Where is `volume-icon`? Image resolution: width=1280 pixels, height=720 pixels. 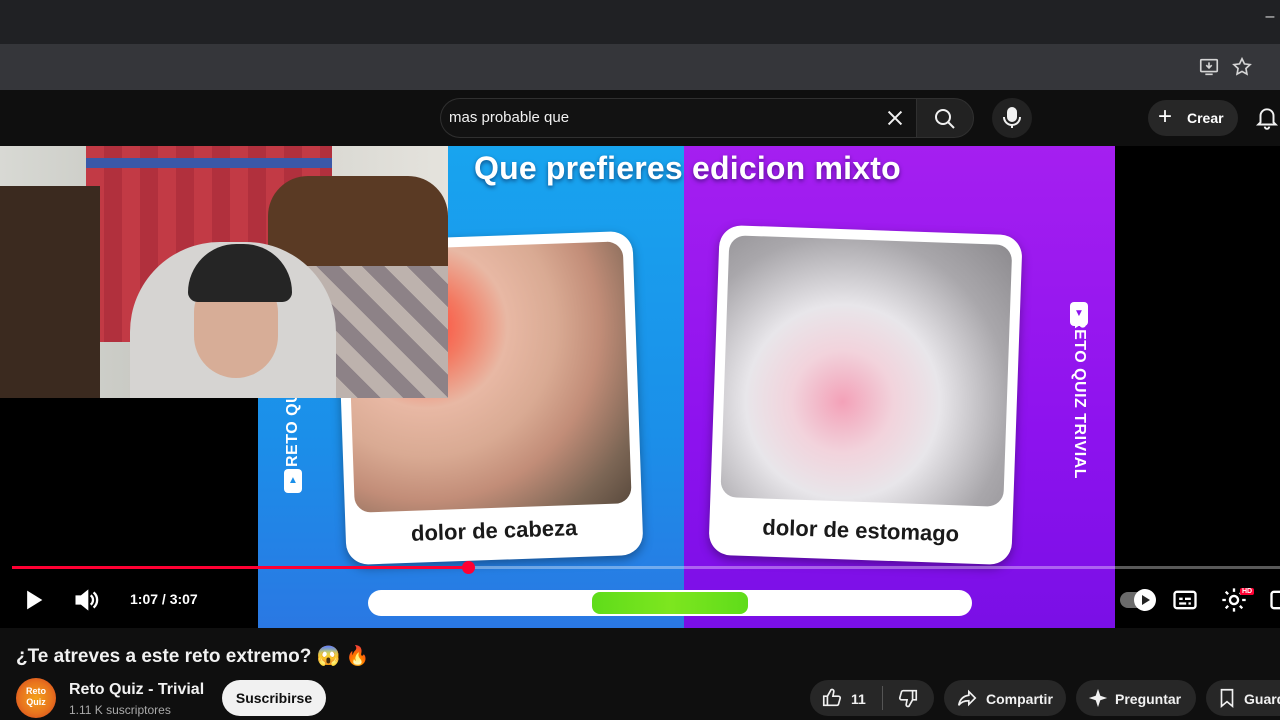 volume-icon is located at coordinates (87, 600).